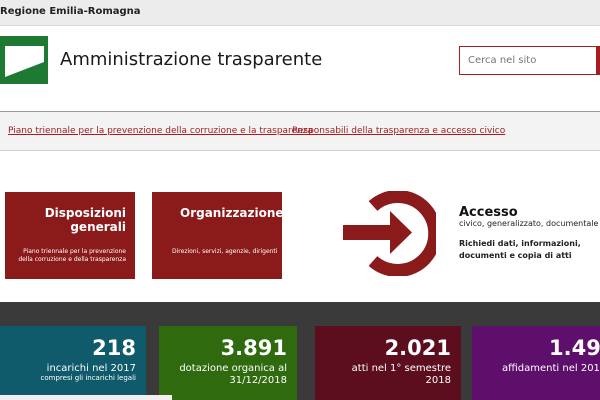 Image resolution: width=600 pixels, height=400 pixels. I want to click on arrow-in-circle-icon, so click(389, 233).